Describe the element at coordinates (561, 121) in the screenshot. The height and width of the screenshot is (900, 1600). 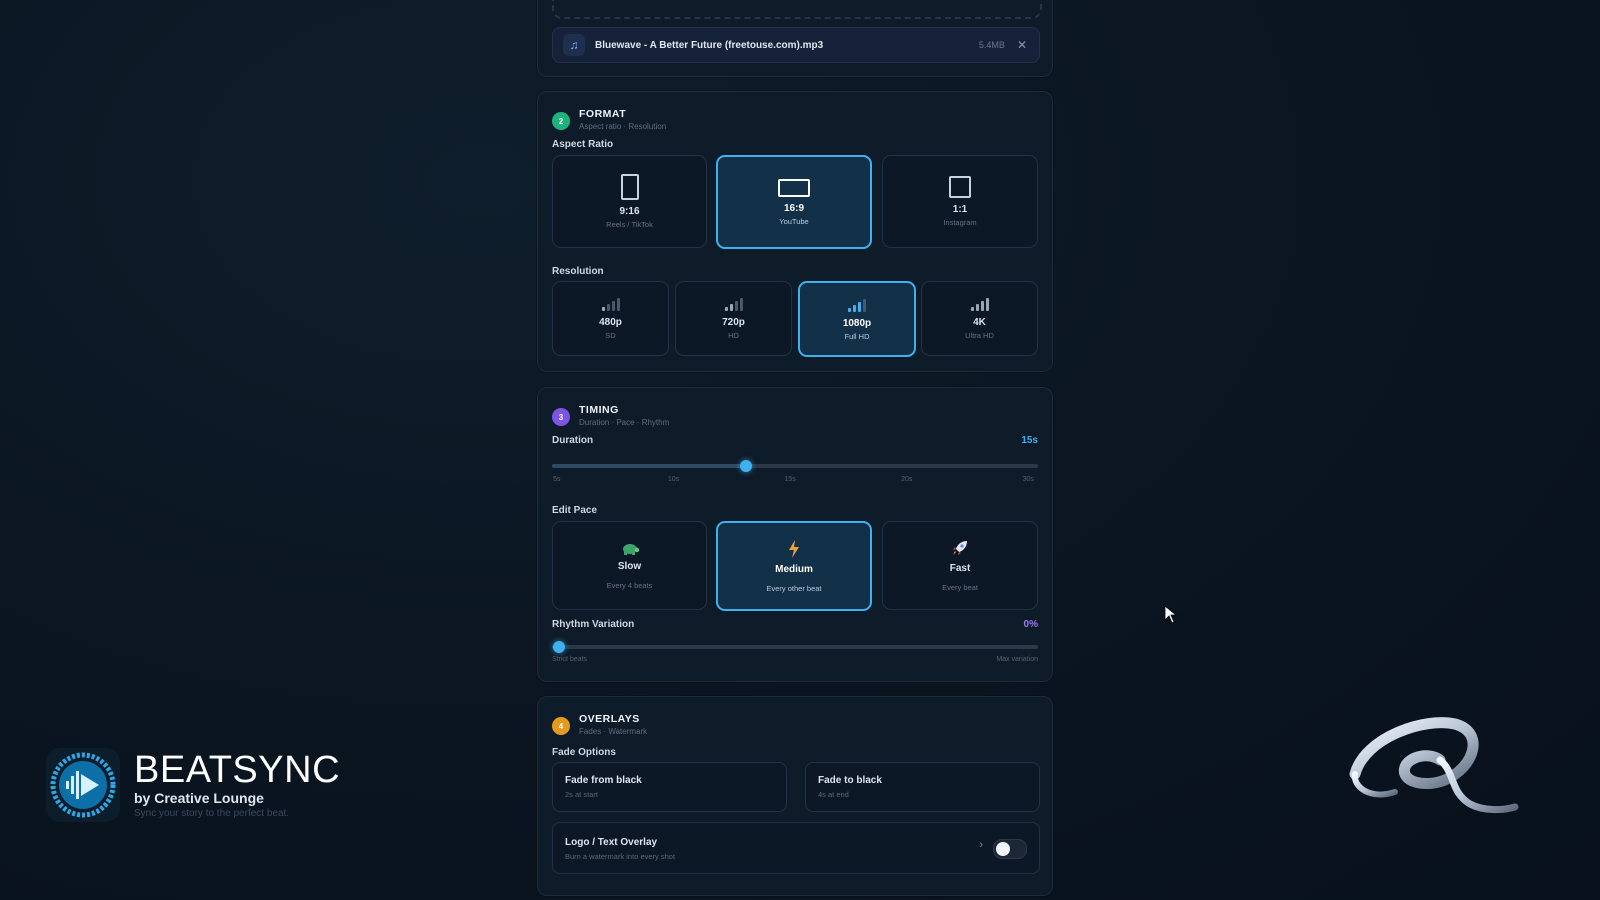
I see `step-badge: 2` at that location.